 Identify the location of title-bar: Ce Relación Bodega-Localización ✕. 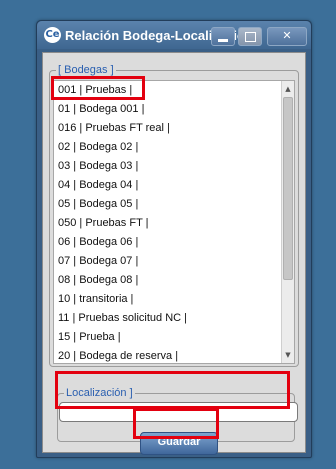
(174, 35).